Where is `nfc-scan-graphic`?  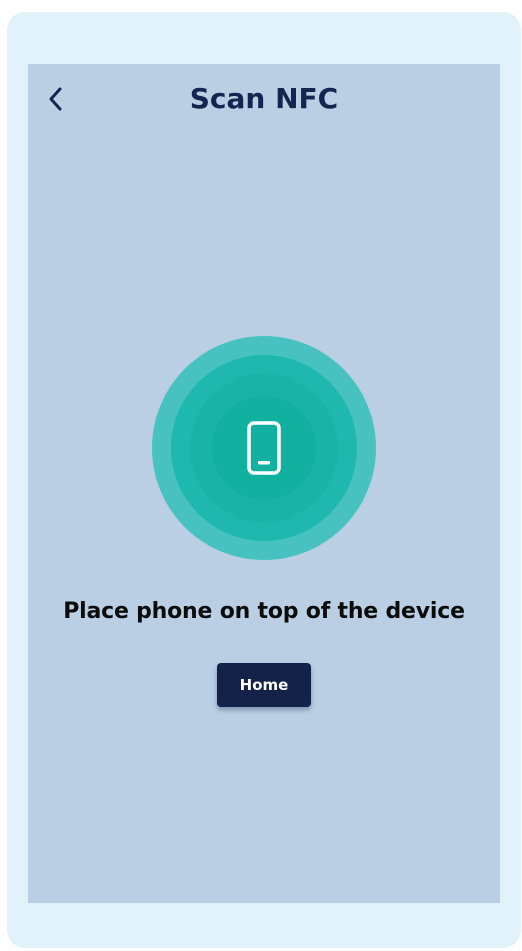
nfc-scan-graphic is located at coordinates (264, 448).